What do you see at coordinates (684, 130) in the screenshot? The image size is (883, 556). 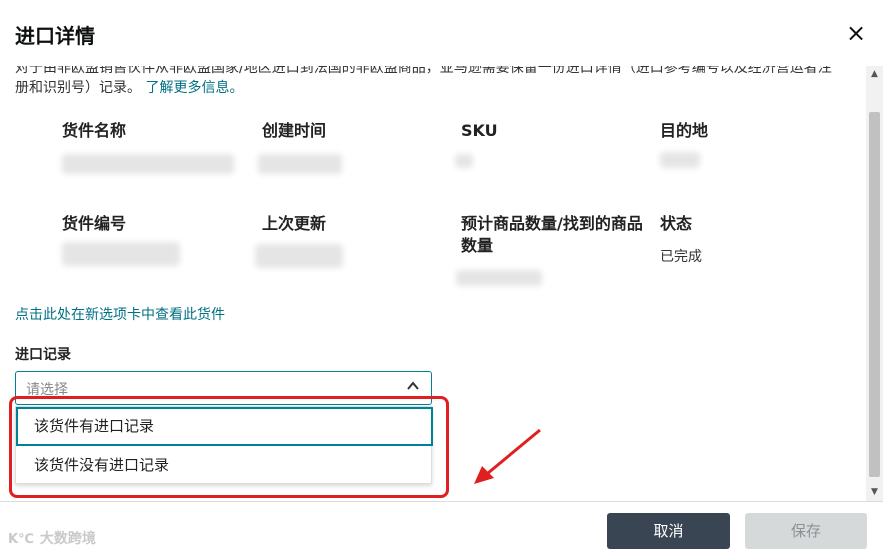 I see `label-destination: 目的地` at bounding box center [684, 130].